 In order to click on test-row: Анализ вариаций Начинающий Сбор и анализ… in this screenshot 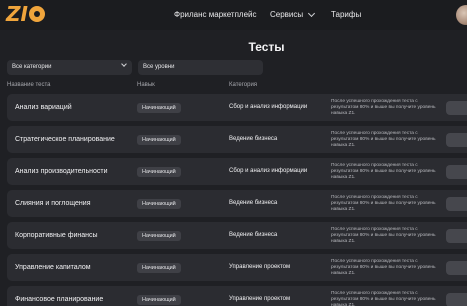, I will do `click(237, 107)`.